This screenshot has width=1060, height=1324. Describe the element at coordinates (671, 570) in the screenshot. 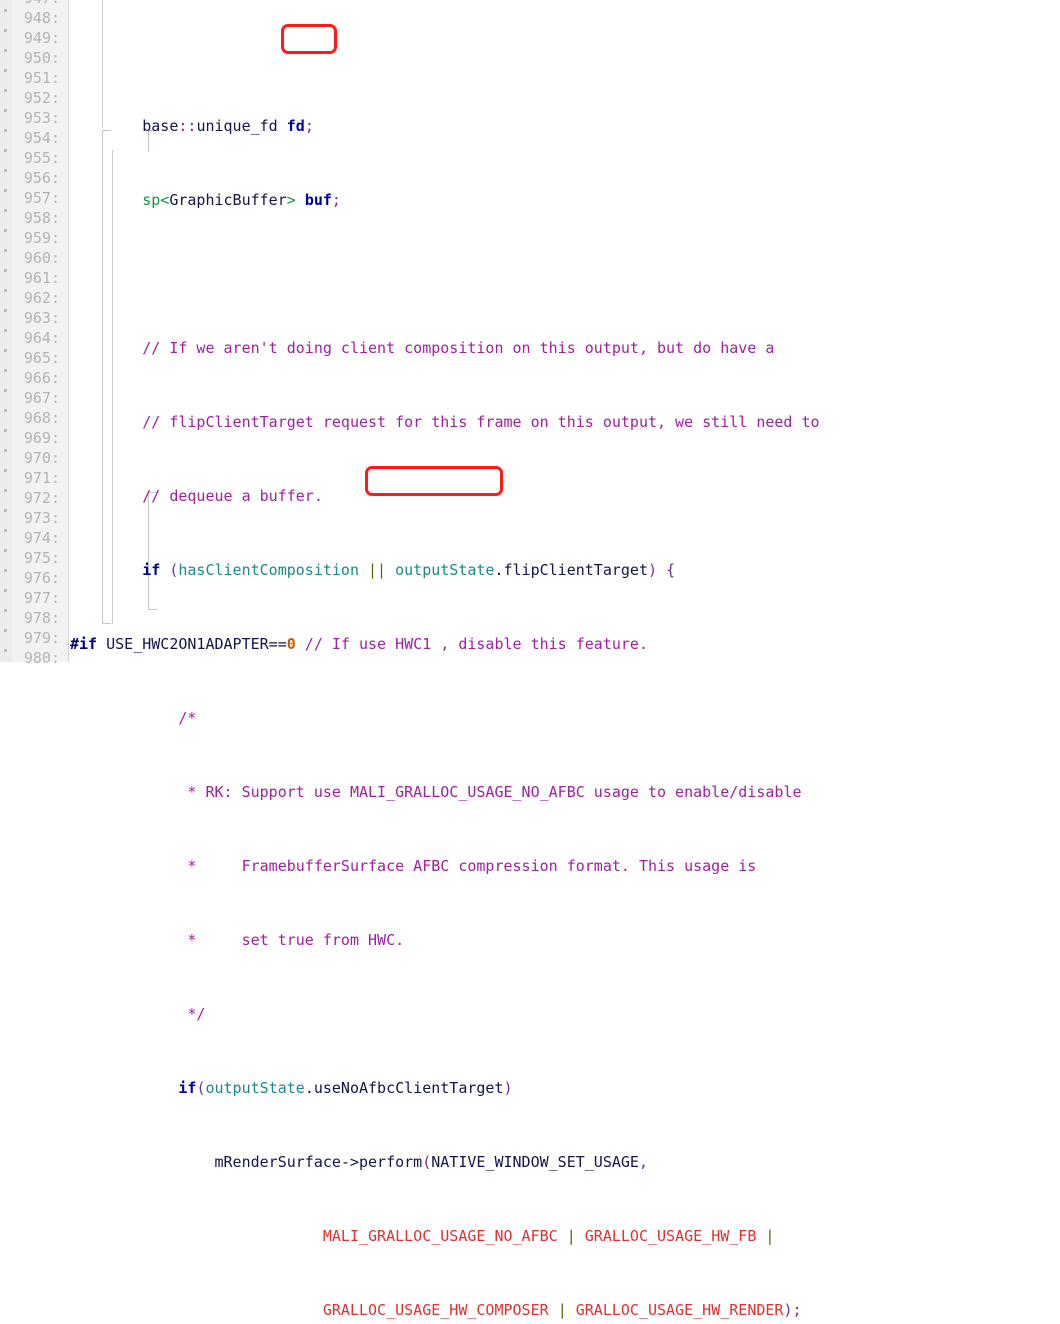

I see `token-brace: {` at that location.